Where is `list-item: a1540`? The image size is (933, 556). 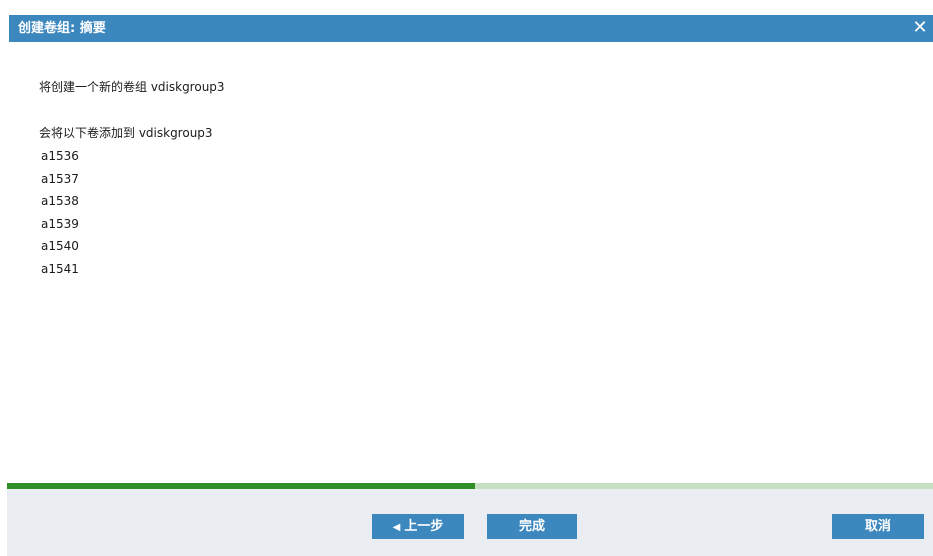
list-item: a1540 is located at coordinates (60, 246).